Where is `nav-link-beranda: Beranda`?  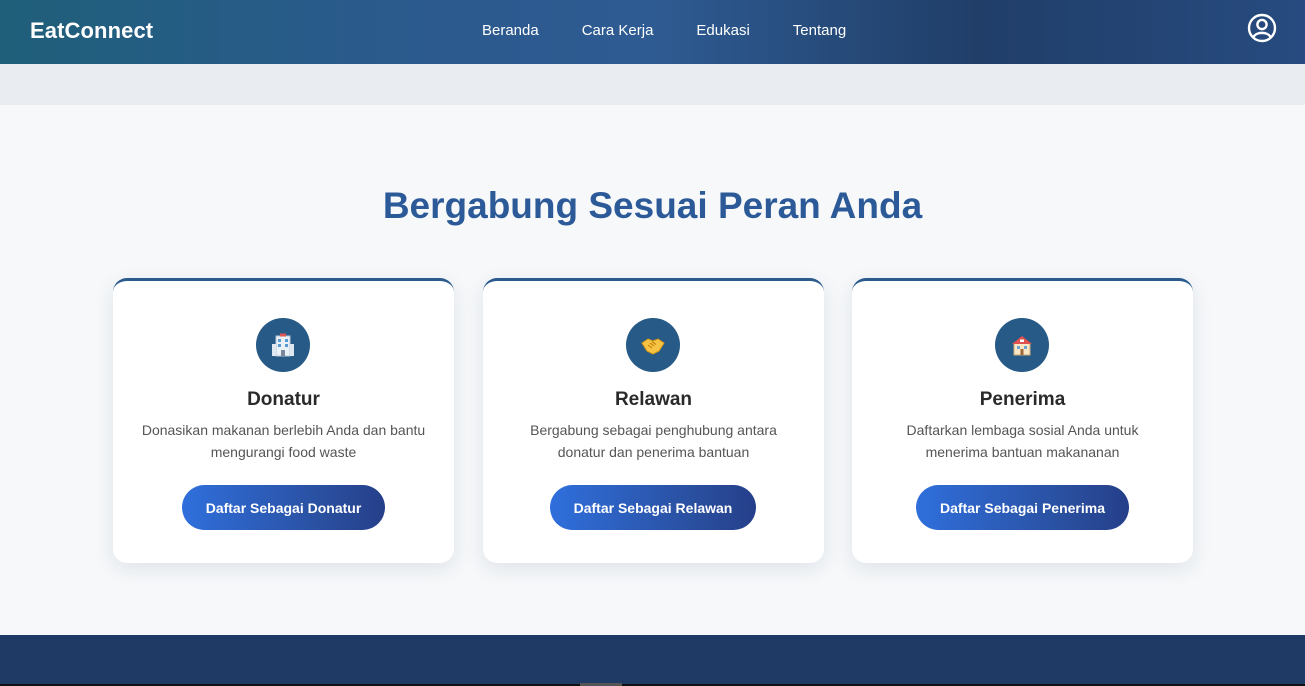 nav-link-beranda: Beranda is located at coordinates (510, 30).